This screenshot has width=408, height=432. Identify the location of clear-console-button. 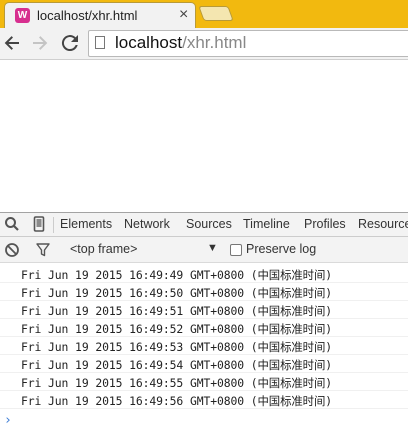
(12, 250).